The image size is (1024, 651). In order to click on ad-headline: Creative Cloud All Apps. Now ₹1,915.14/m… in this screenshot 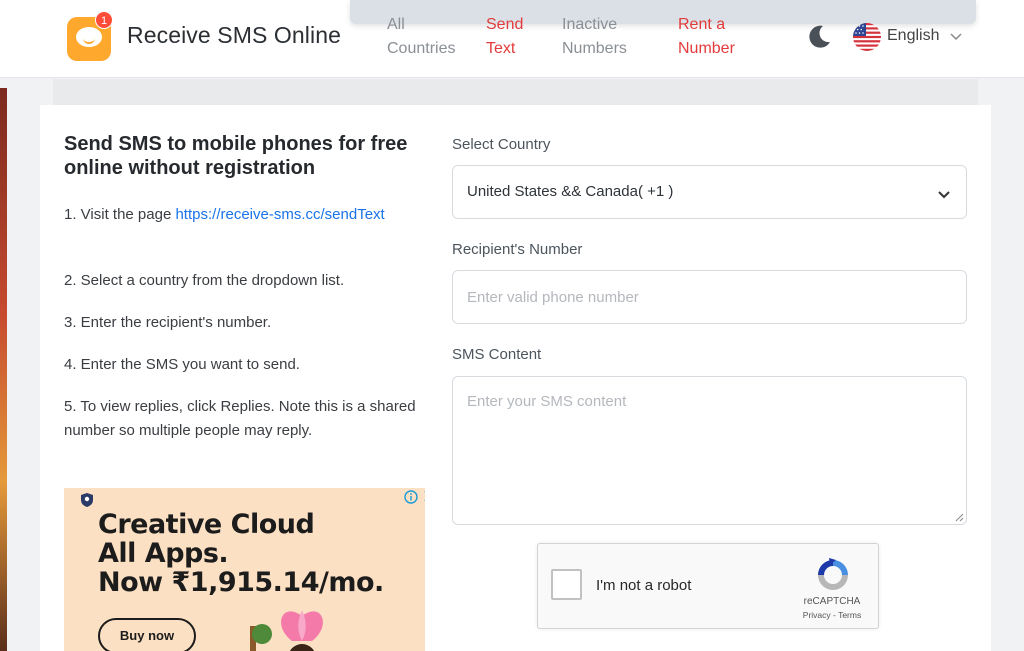, I will do `click(241, 553)`.